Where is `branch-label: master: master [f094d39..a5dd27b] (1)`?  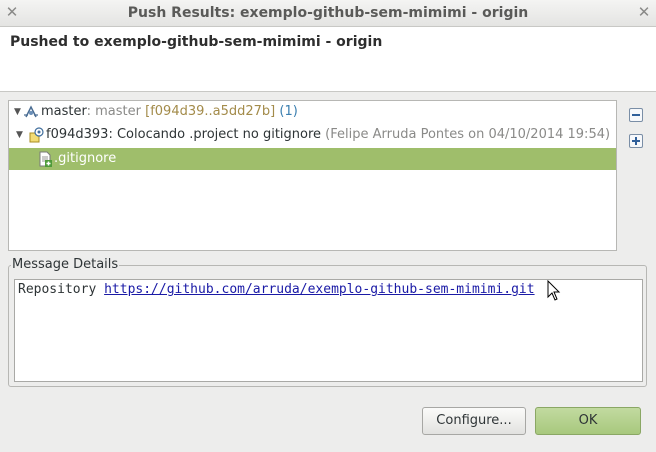
branch-label: master: master [f094d39..a5dd27b] (1) is located at coordinates (169, 112).